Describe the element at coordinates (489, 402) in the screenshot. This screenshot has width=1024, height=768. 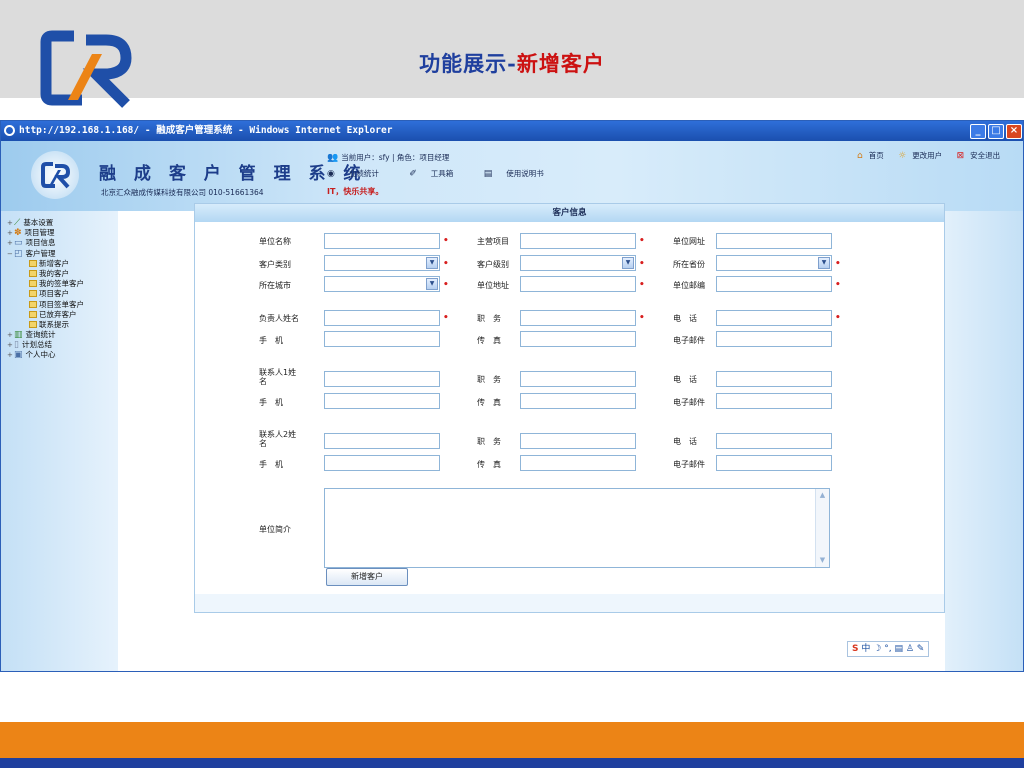
I see `contact1-fax-label: 传 真` at that location.